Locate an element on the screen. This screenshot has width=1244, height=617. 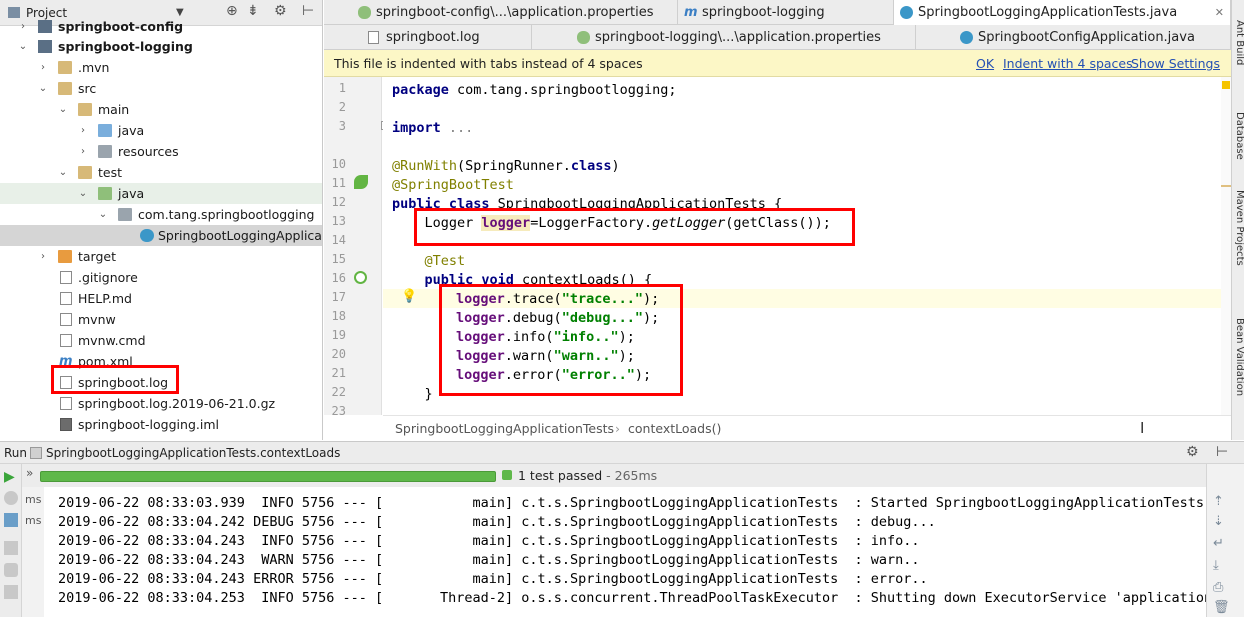
gear-icon: ⚙ is located at coordinates (1192, 452).